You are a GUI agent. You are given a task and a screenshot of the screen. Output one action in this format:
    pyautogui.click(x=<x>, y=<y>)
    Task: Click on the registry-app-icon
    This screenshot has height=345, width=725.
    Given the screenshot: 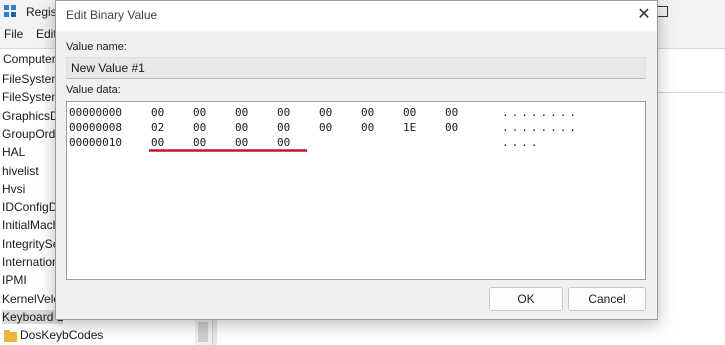 What is the action you would take?
    pyautogui.click(x=10, y=11)
    